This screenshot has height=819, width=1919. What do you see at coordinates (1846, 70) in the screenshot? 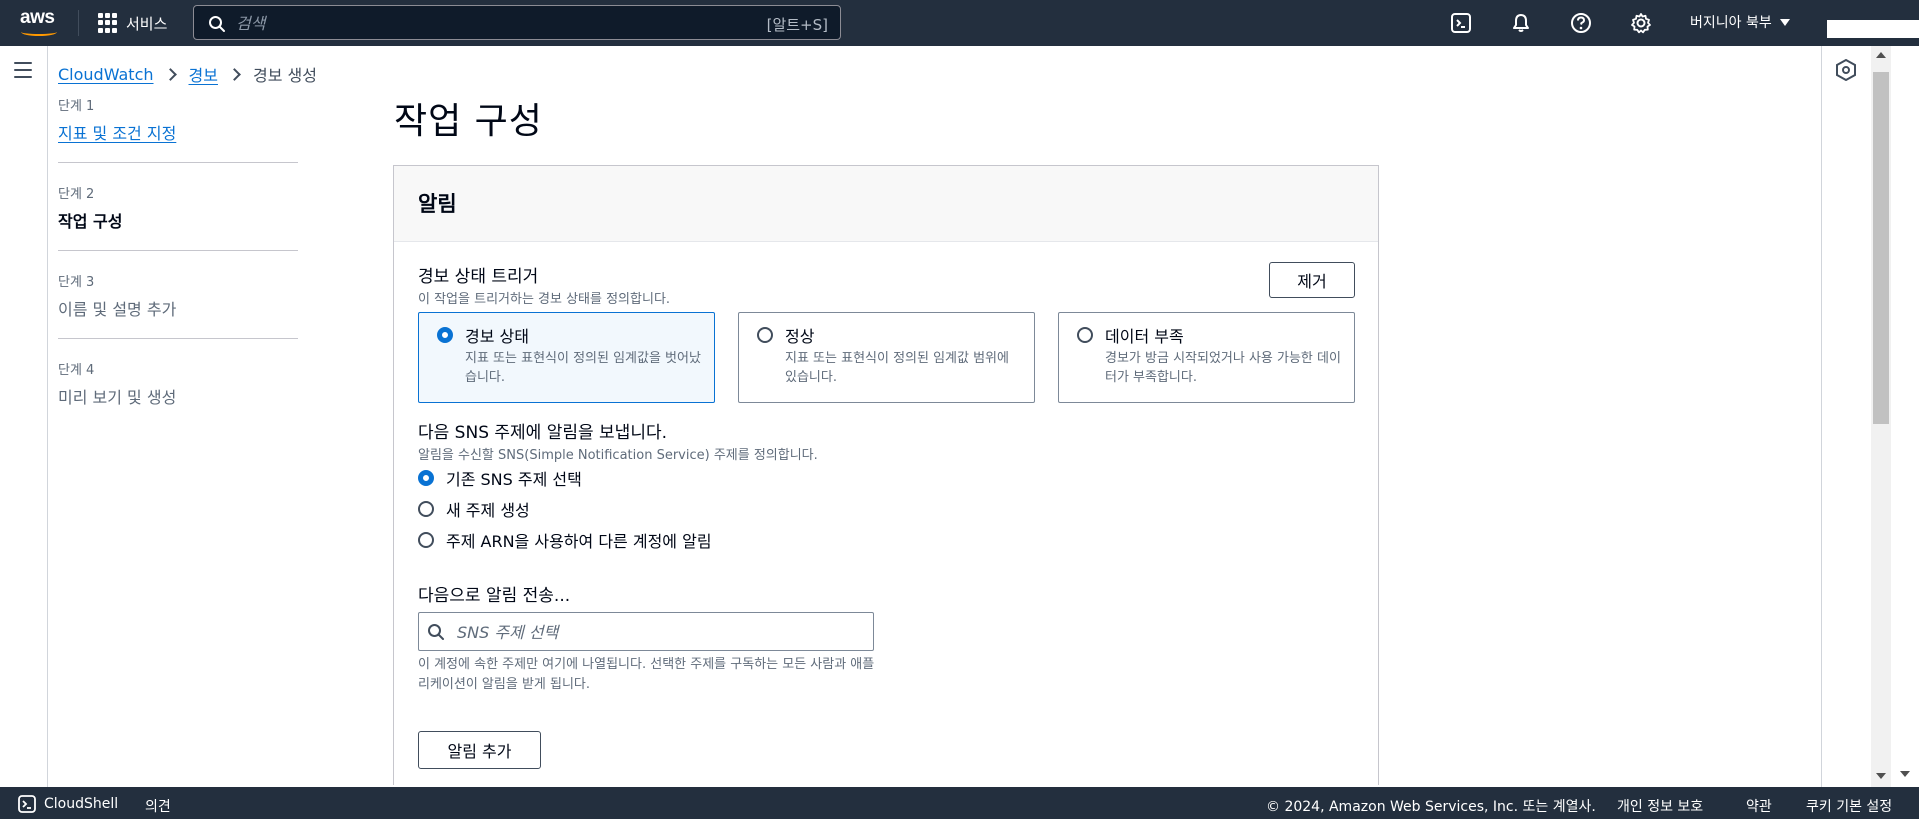
I see `info-panel-icon` at bounding box center [1846, 70].